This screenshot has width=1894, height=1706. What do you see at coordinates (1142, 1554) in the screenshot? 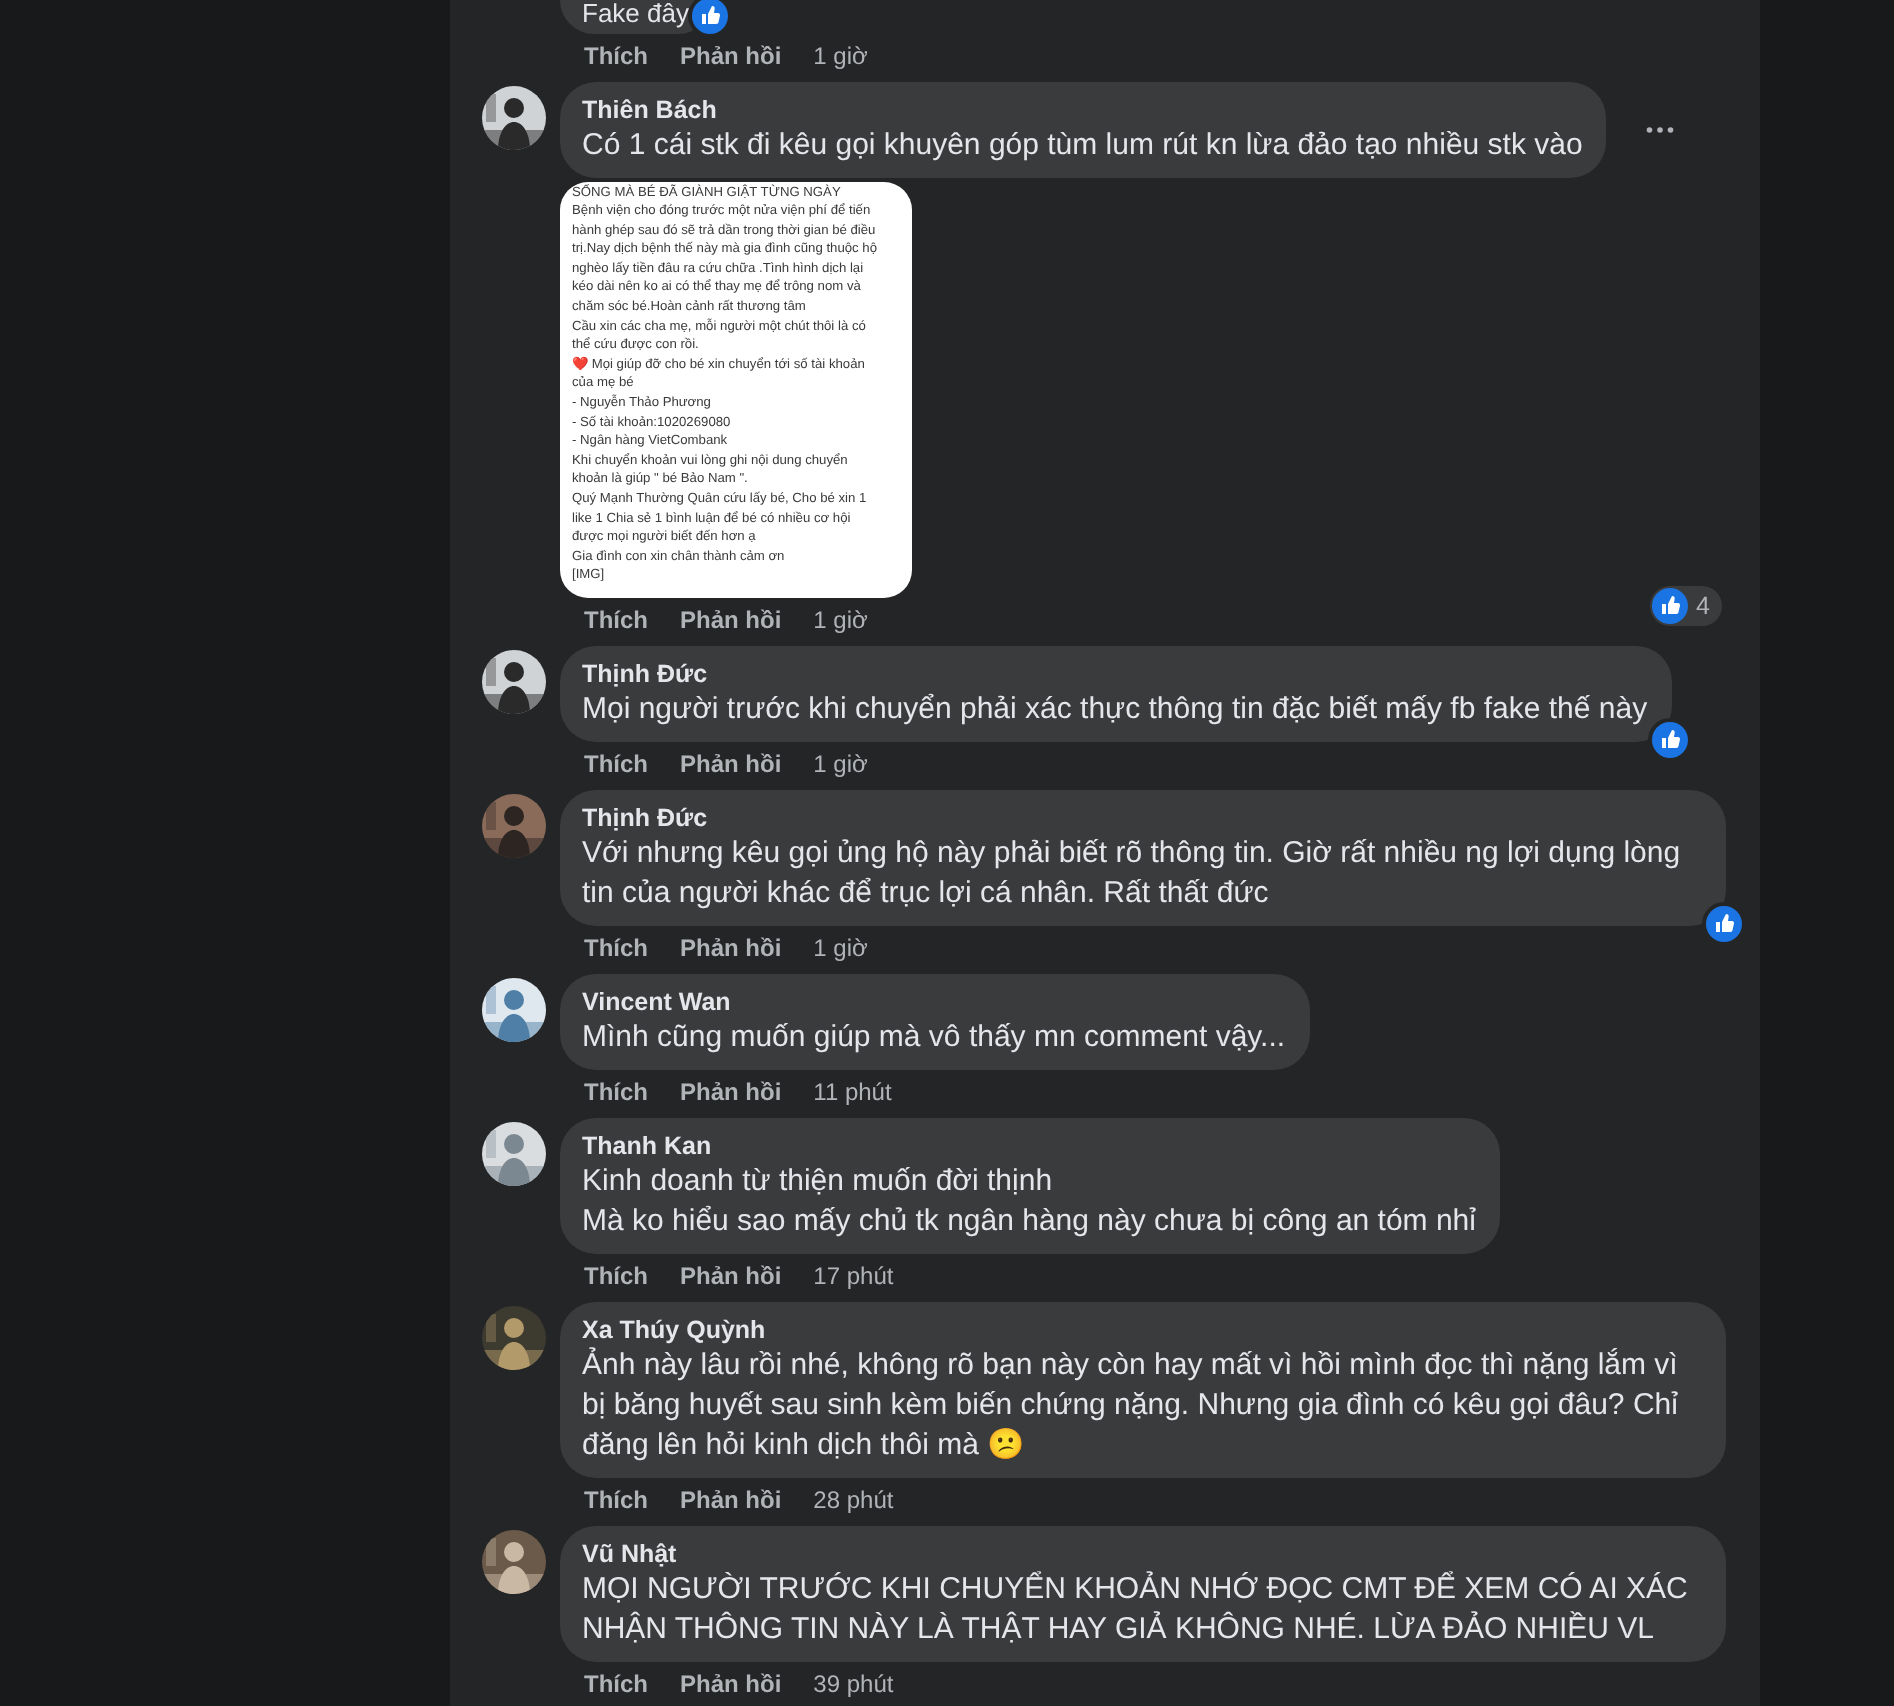
I see `author-name: Vũ Nhật` at bounding box center [1142, 1554].